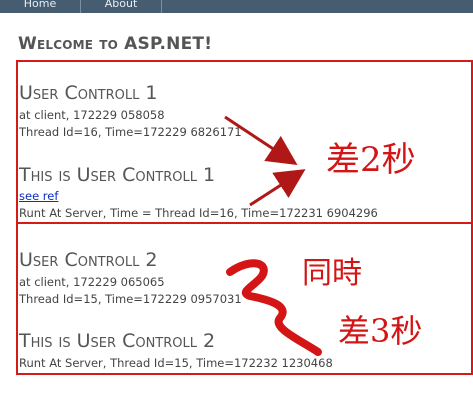 Image resolution: width=473 pixels, height=397 pixels. What do you see at coordinates (371, 160) in the screenshot?
I see `annotation-diff-2-seconds: 差2秒` at bounding box center [371, 160].